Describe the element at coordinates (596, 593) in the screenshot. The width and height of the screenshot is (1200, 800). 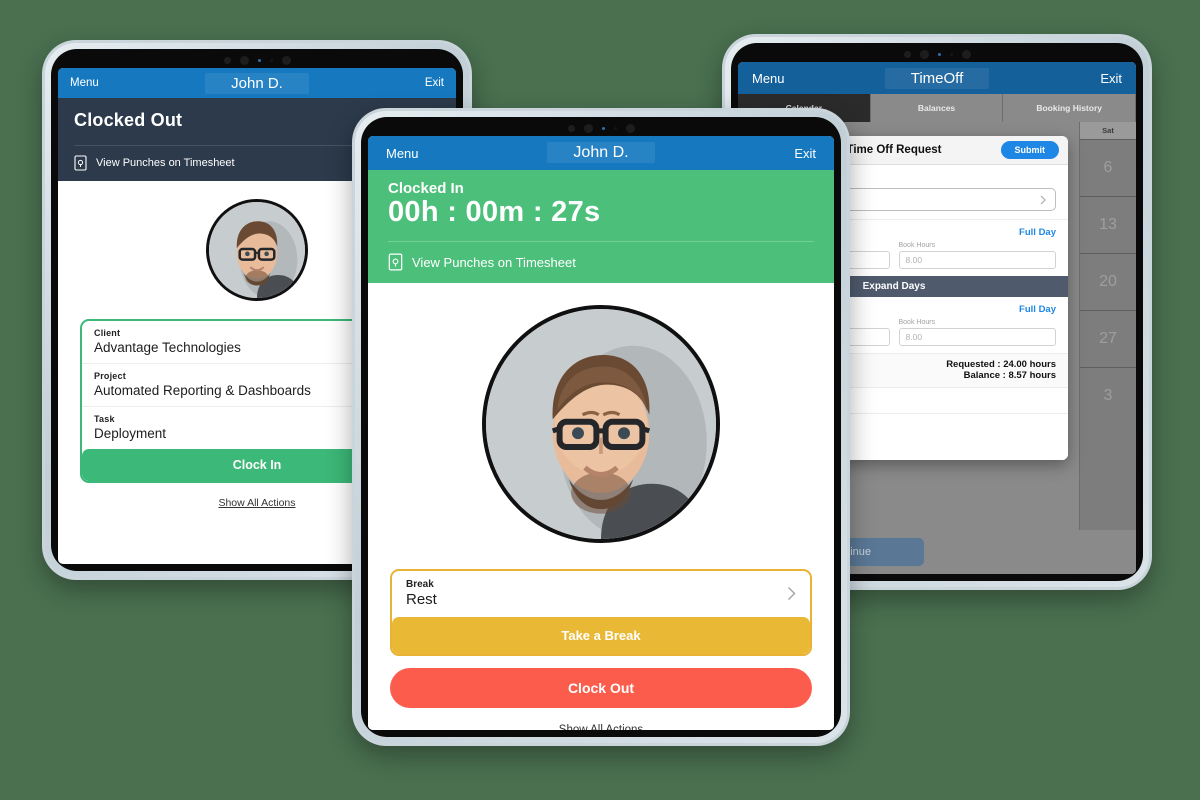
I see `break-text: Break Rest` at that location.